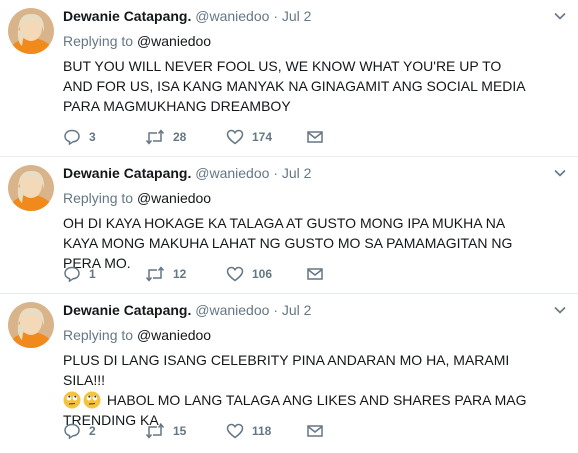 The height and width of the screenshot is (453, 578). I want to click on like-count: 106, so click(262, 274).